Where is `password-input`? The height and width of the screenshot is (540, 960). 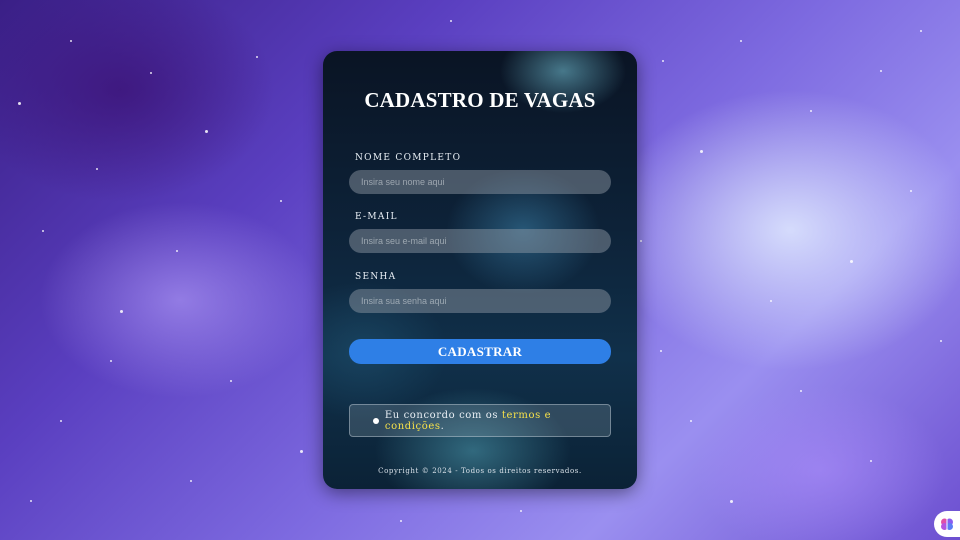
password-input is located at coordinates (480, 301).